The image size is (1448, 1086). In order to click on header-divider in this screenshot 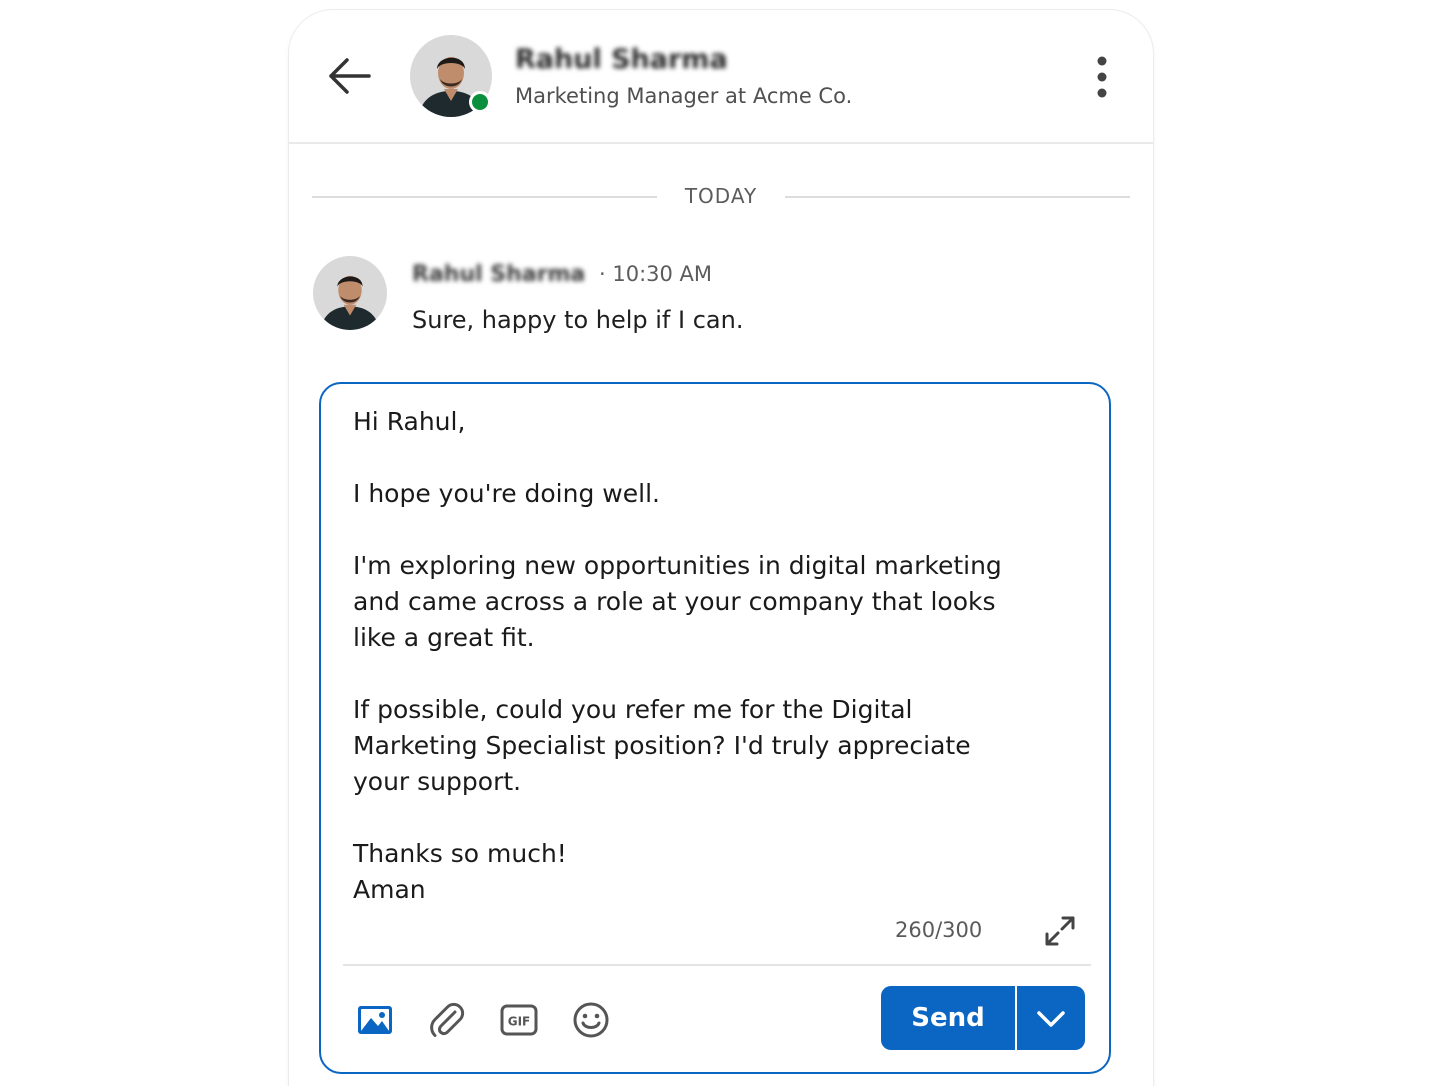, I will do `click(721, 143)`.